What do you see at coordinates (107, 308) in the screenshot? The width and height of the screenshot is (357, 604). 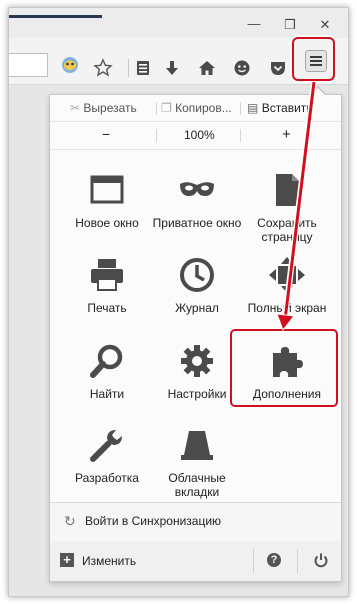 I see `print-label: Печать` at bounding box center [107, 308].